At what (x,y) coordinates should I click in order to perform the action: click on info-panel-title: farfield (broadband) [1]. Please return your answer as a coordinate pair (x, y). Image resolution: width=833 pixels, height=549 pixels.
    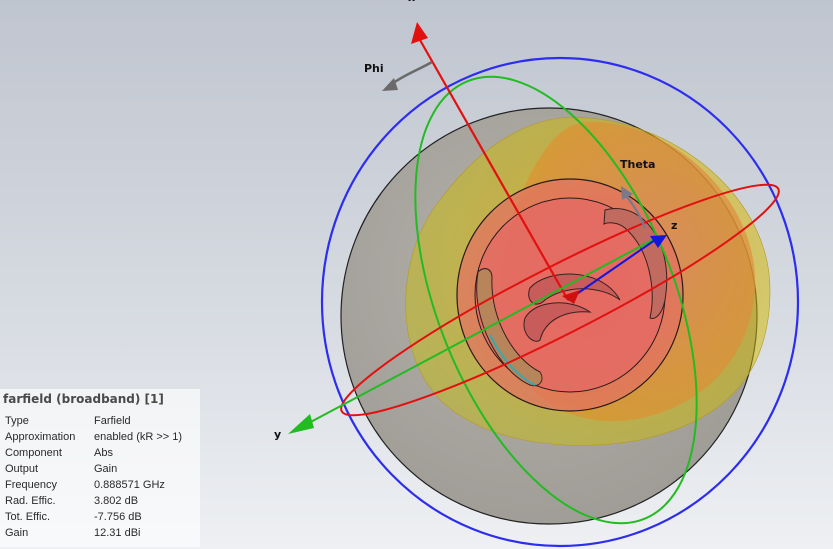
    Looking at the image, I should click on (83, 399).